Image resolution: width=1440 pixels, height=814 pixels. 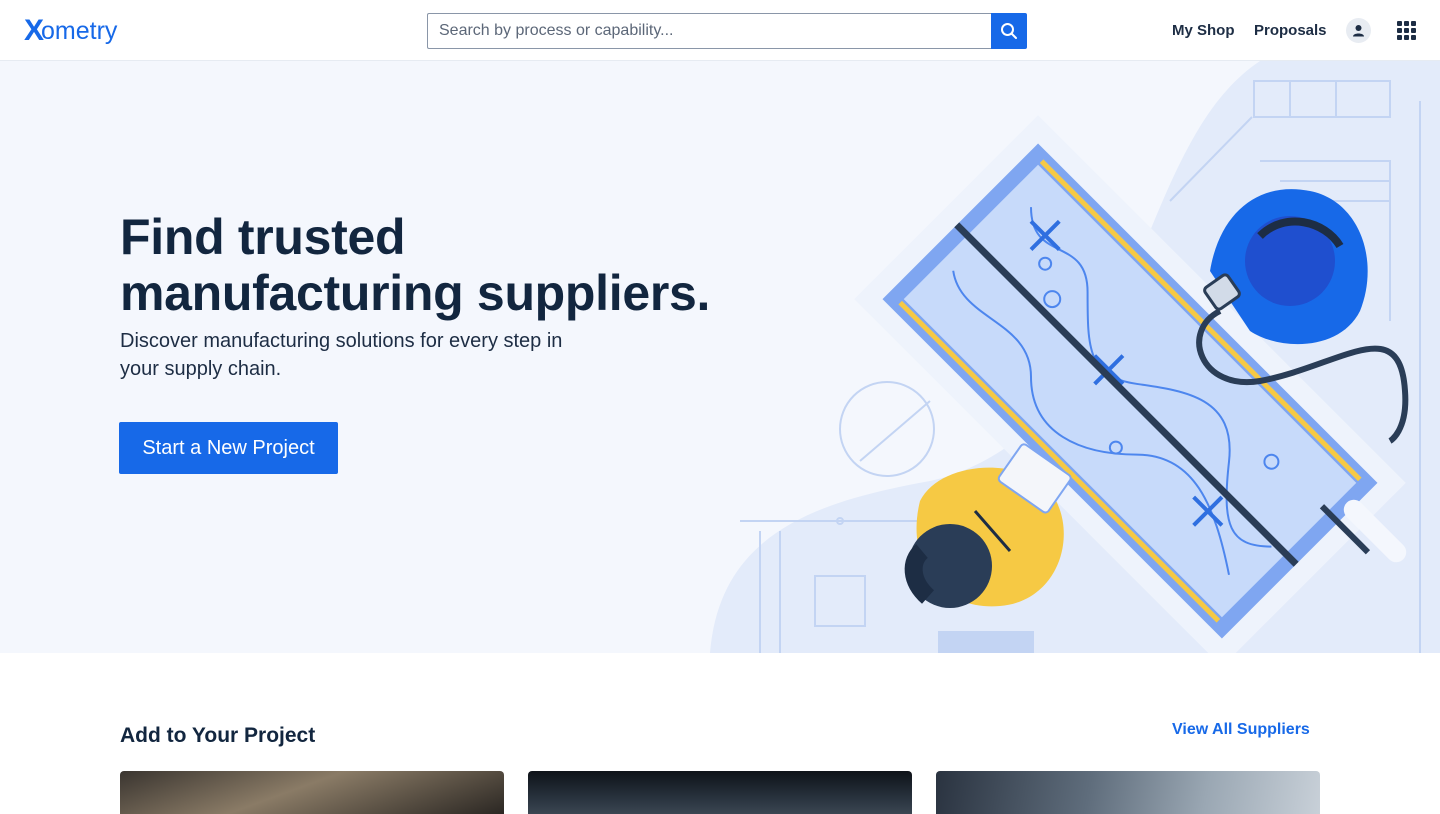 I want to click on nav-proposals: Proposals, so click(x=1290, y=30).